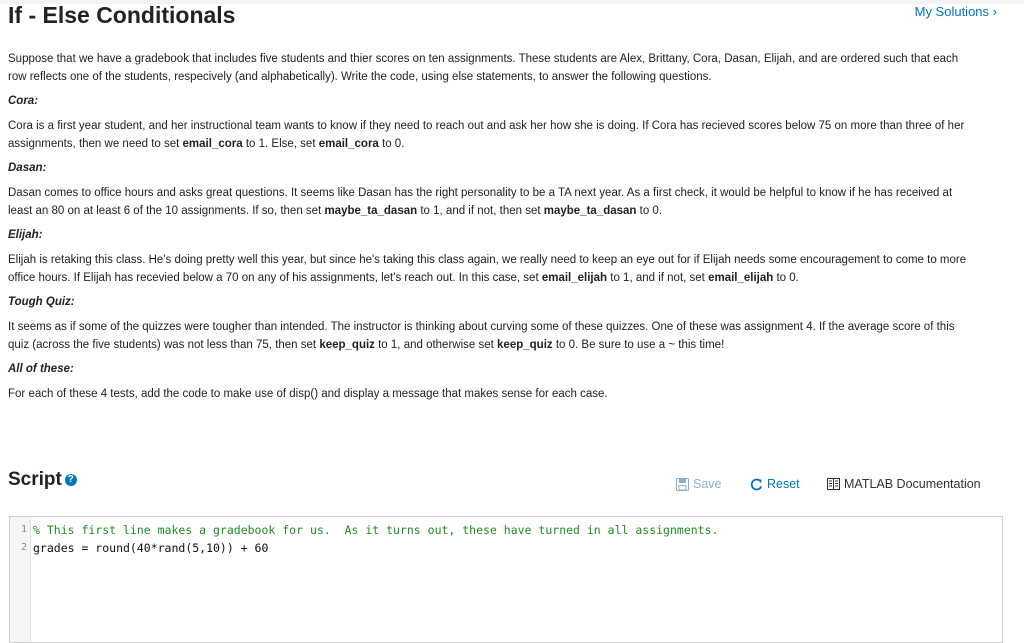 The width and height of the screenshot is (1024, 643). What do you see at coordinates (658, 278) in the screenshot?
I see `text-segment: to 1, and if not, set` at bounding box center [658, 278].